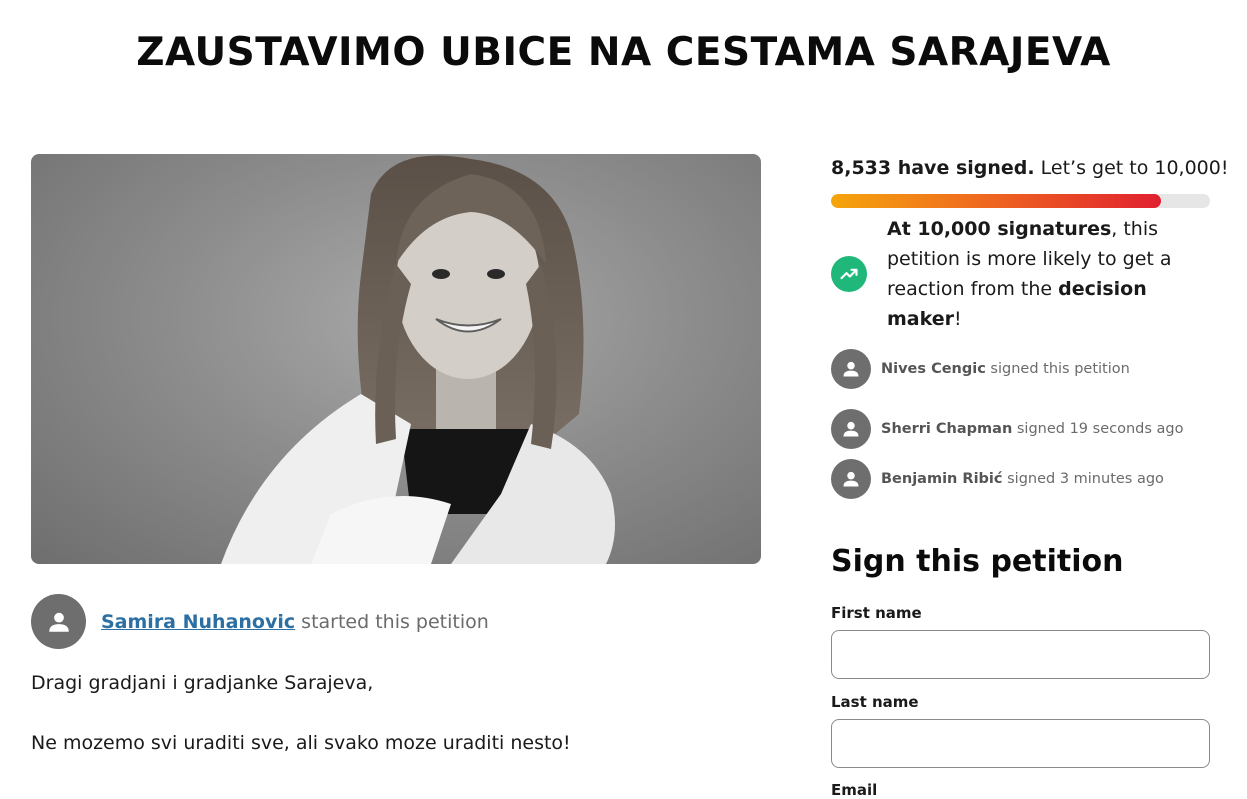 The height and width of the screenshot is (799, 1247). I want to click on signer-text: Sherri Chapman signed 19 seconds ago, so click(1032, 429).